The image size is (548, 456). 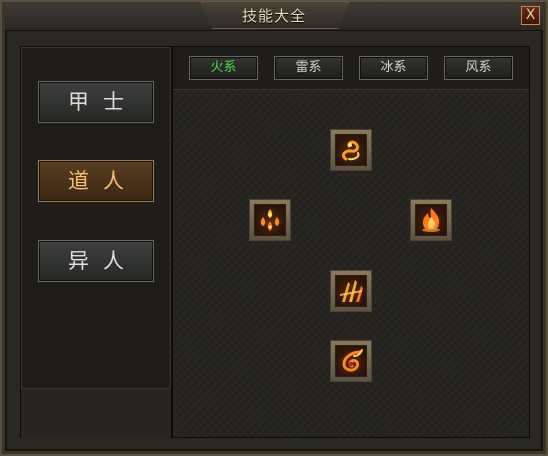 What do you see at coordinates (273, 16) in the screenshot?
I see `window-title: 技能大全` at bounding box center [273, 16].